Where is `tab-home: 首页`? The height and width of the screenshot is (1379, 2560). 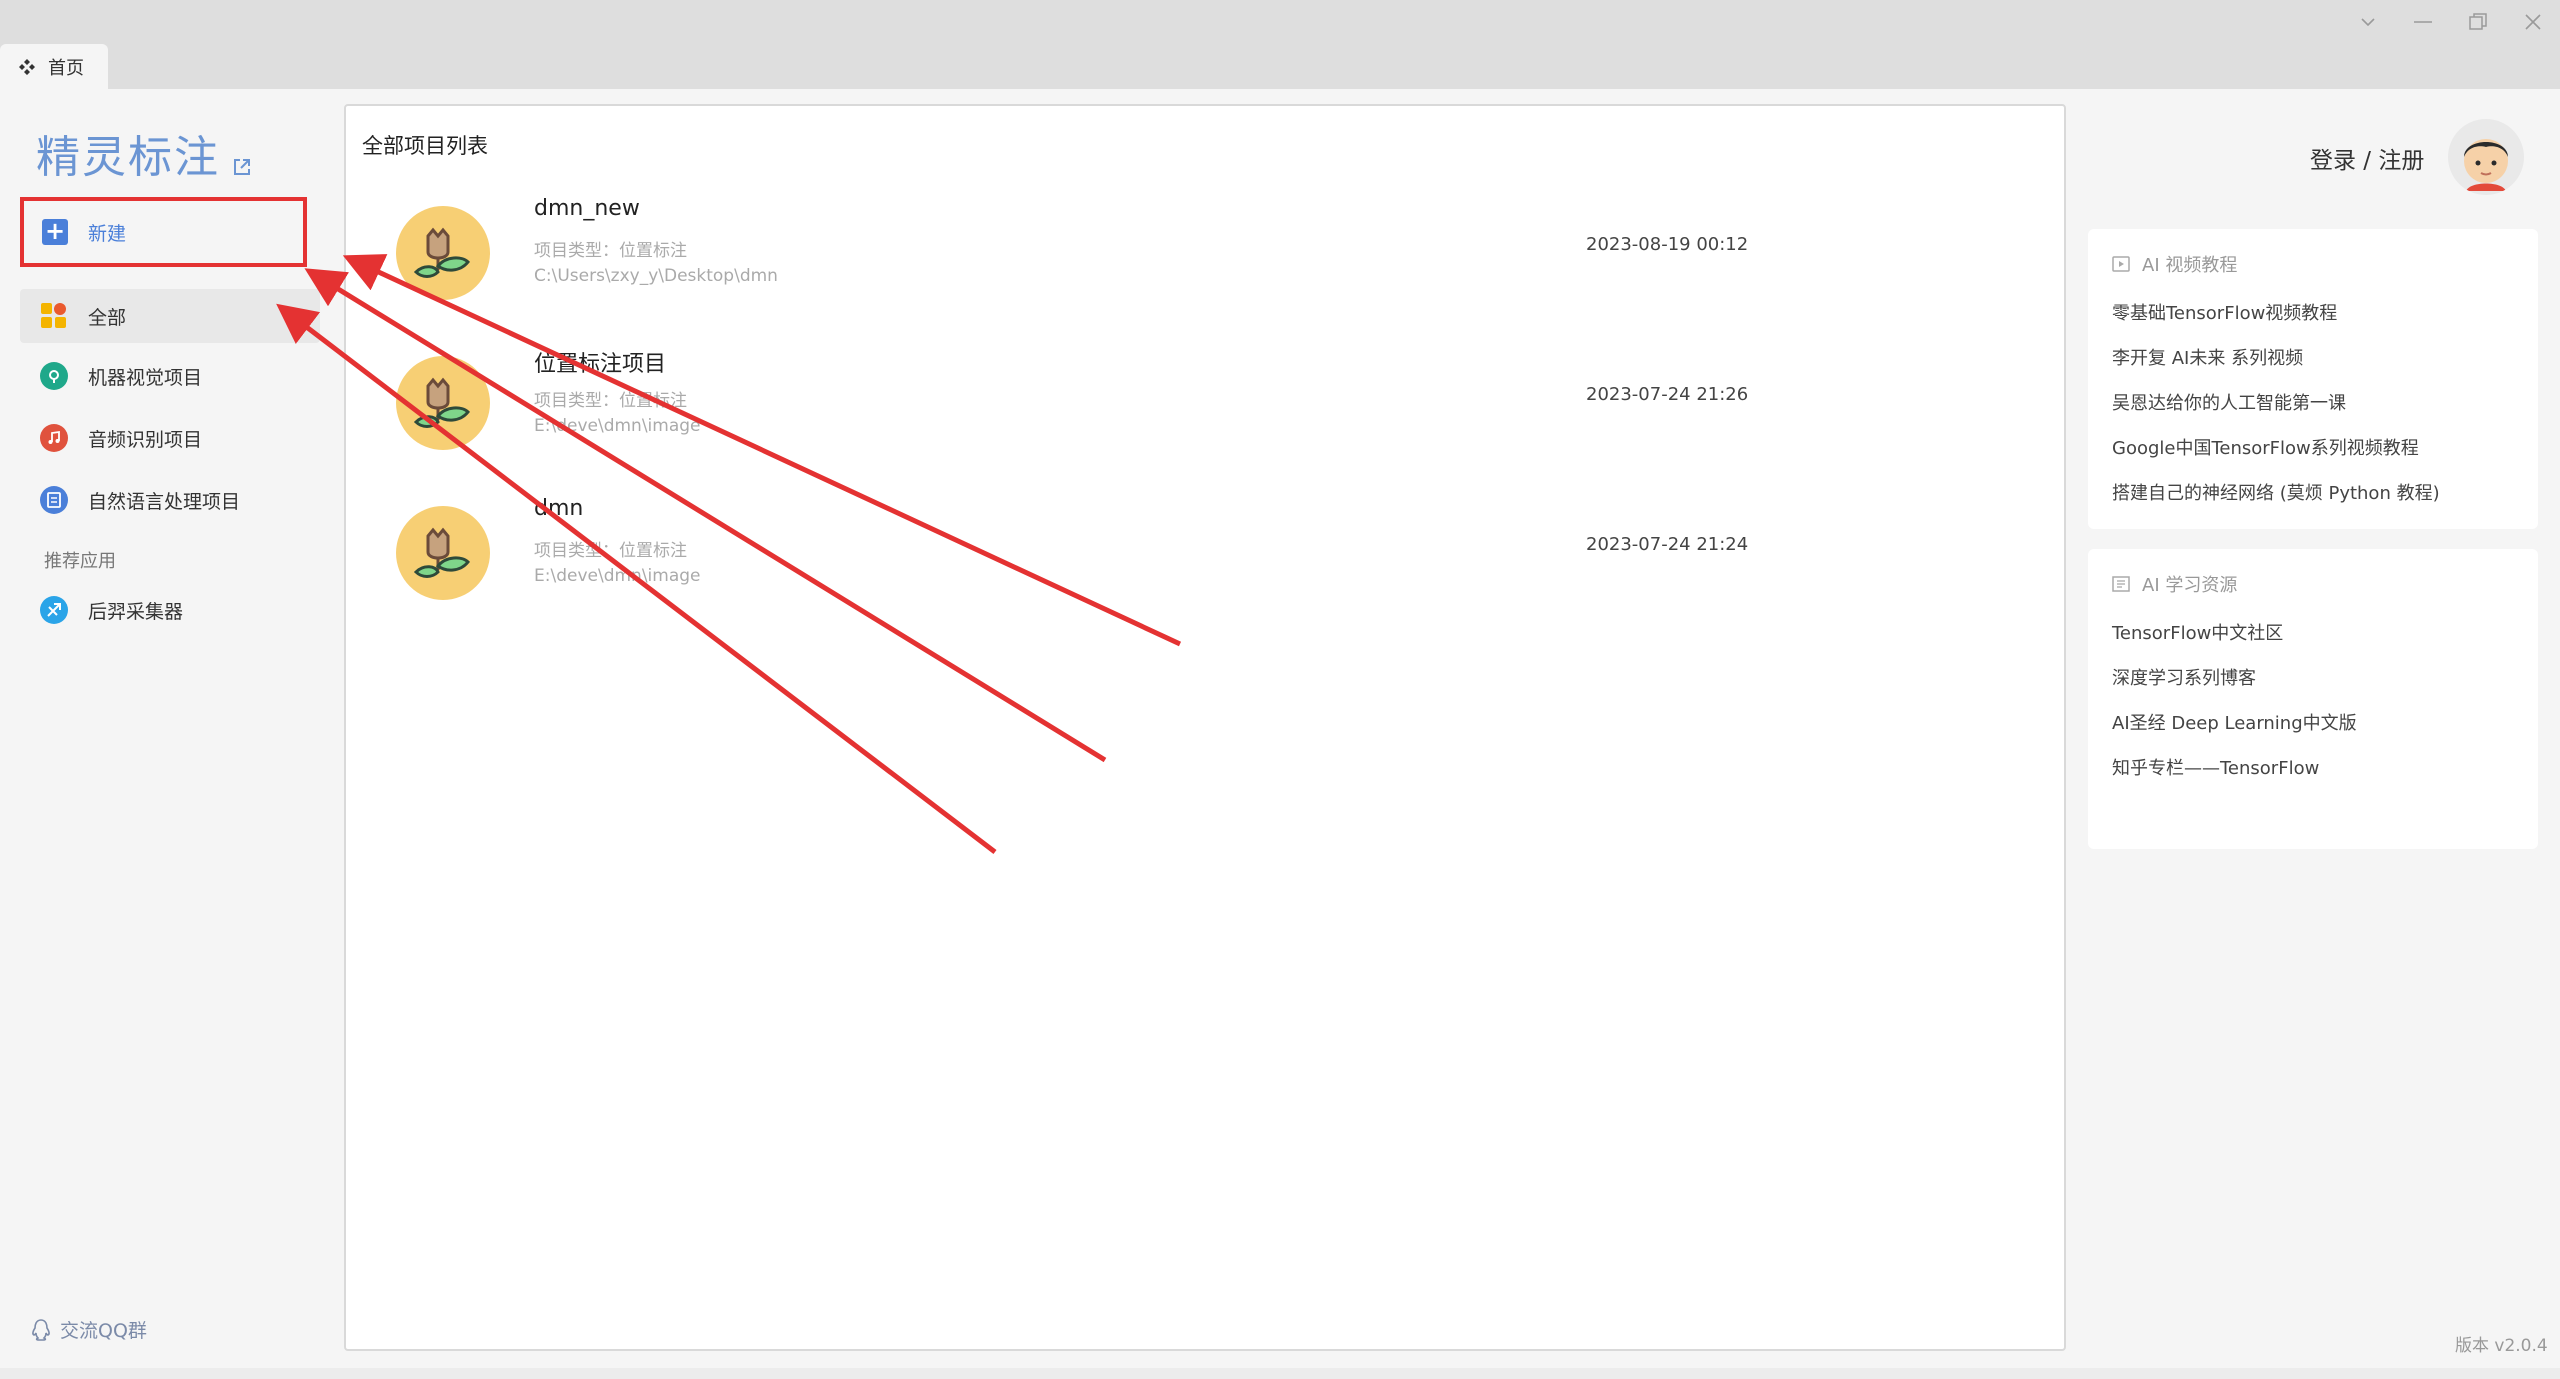
tab-home: 首页 is located at coordinates (54, 66).